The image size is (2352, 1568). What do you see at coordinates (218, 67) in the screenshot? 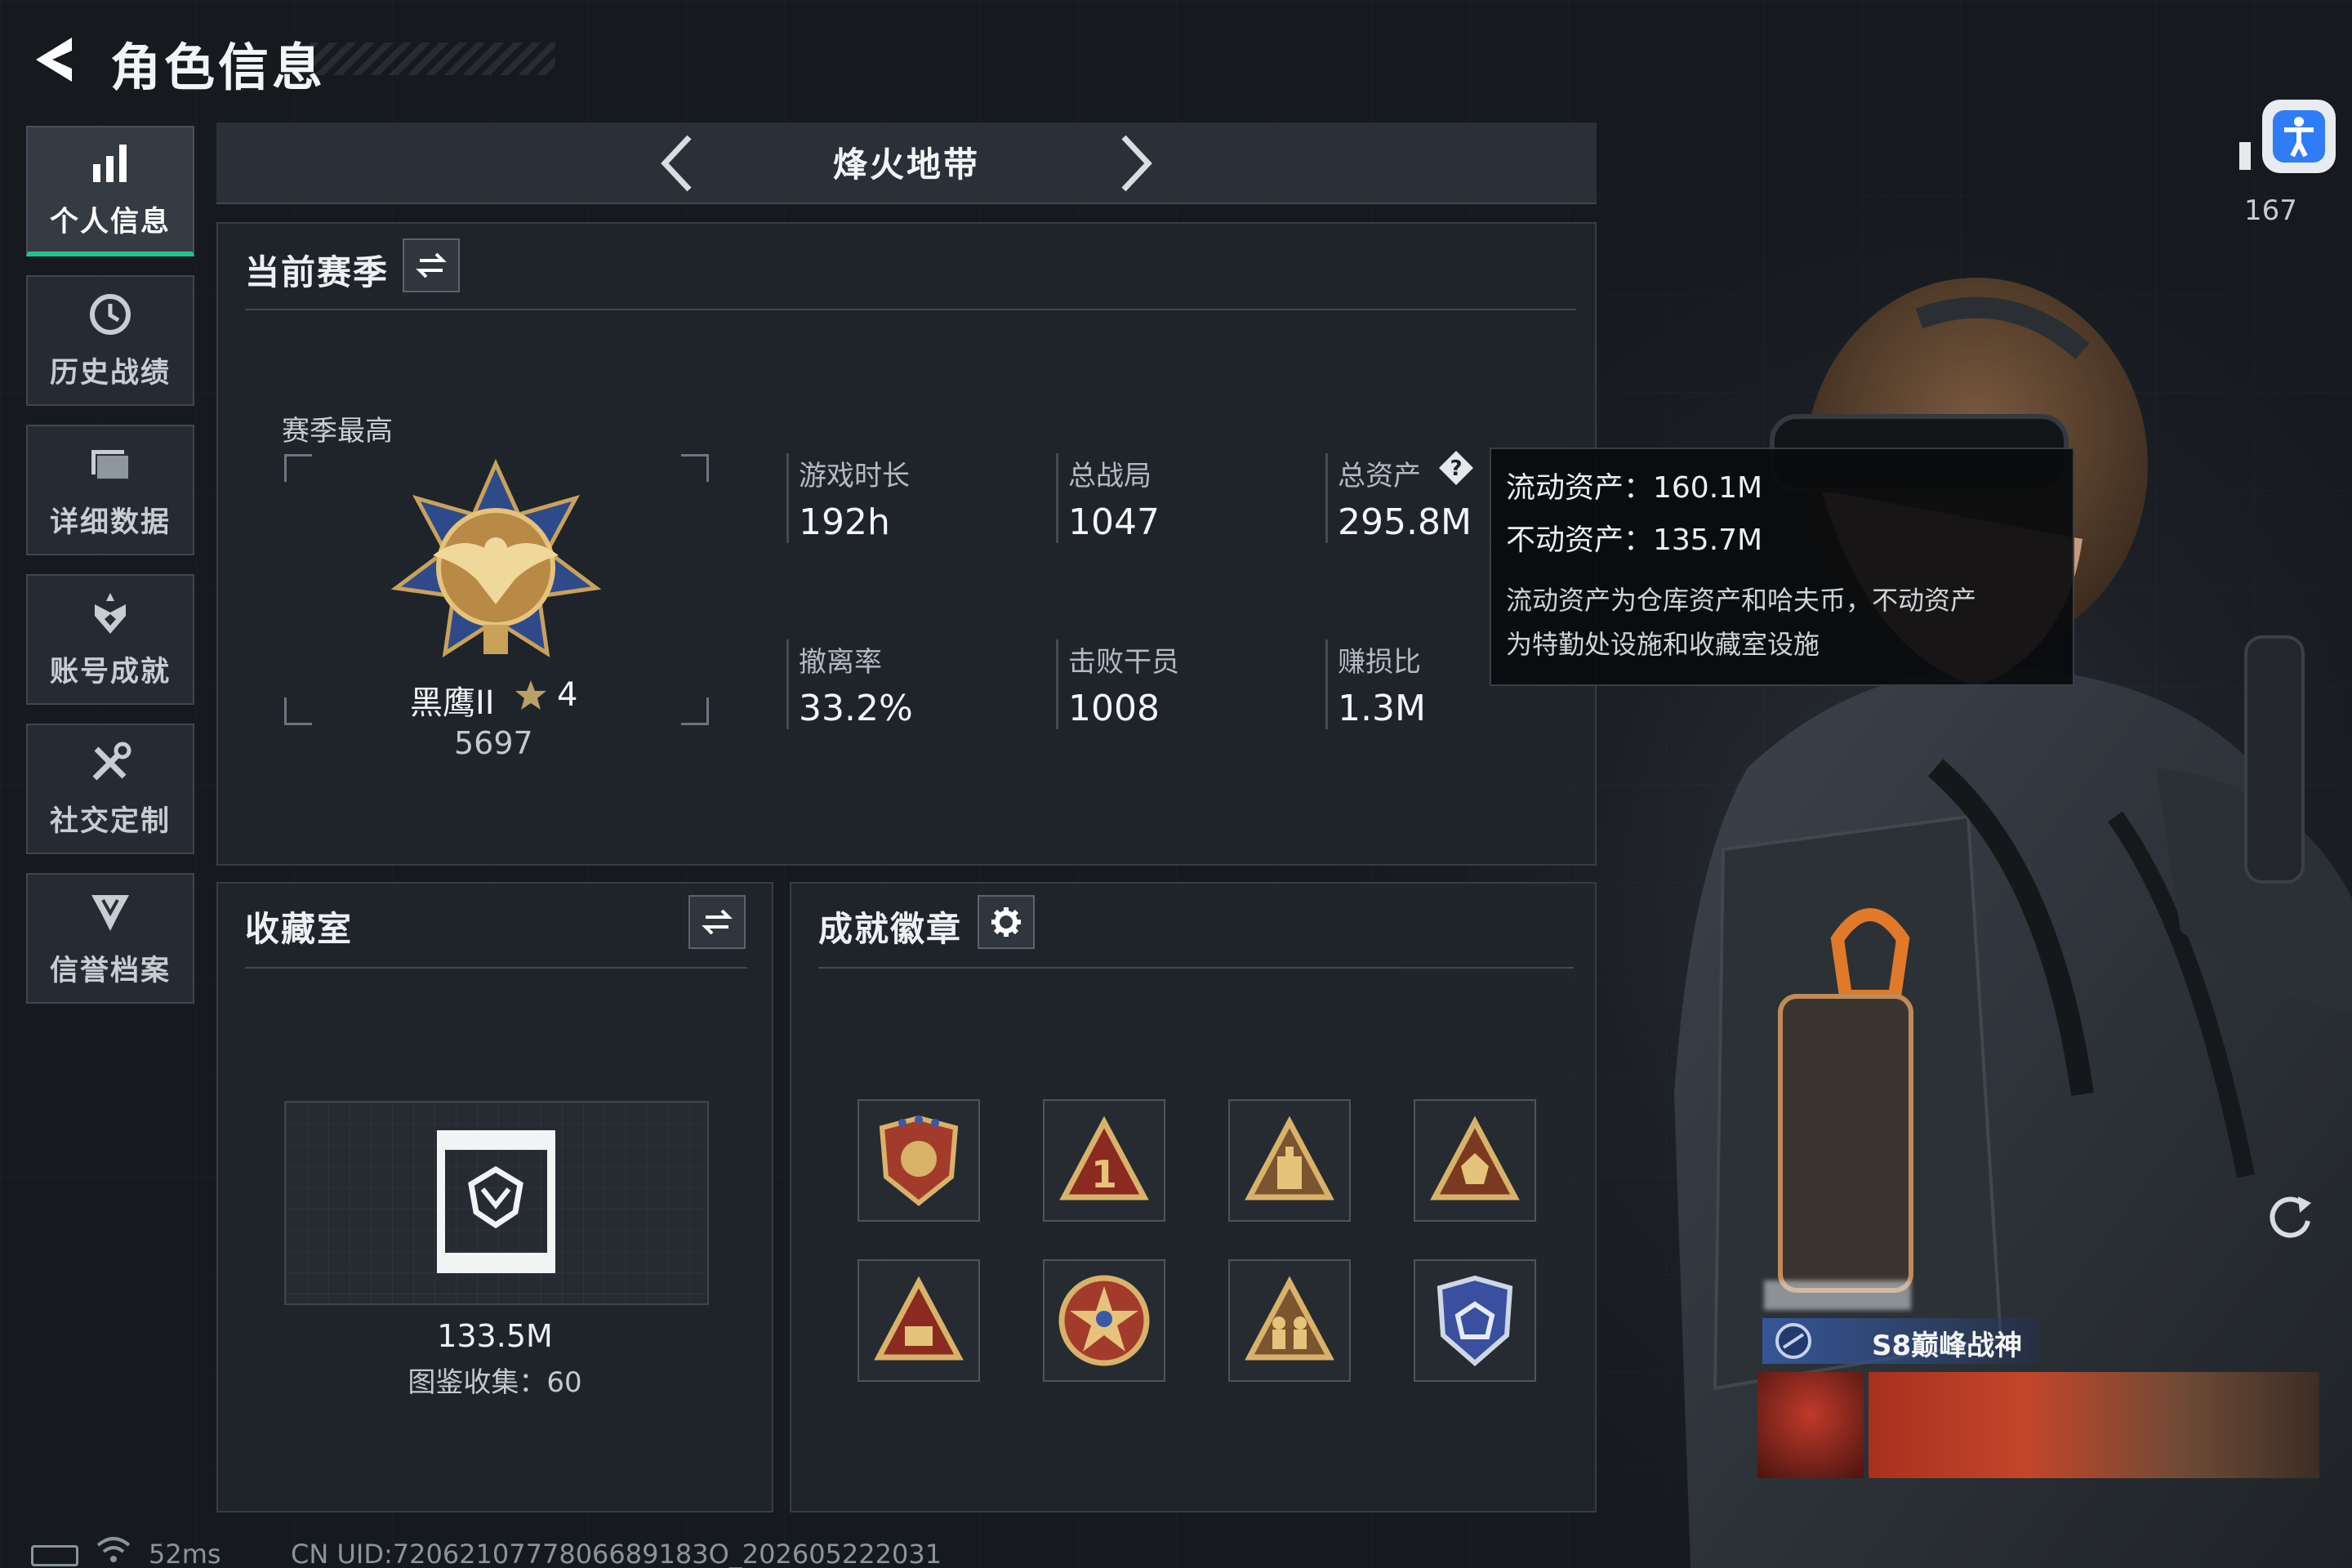
I see `page-title: 角色信息` at bounding box center [218, 67].